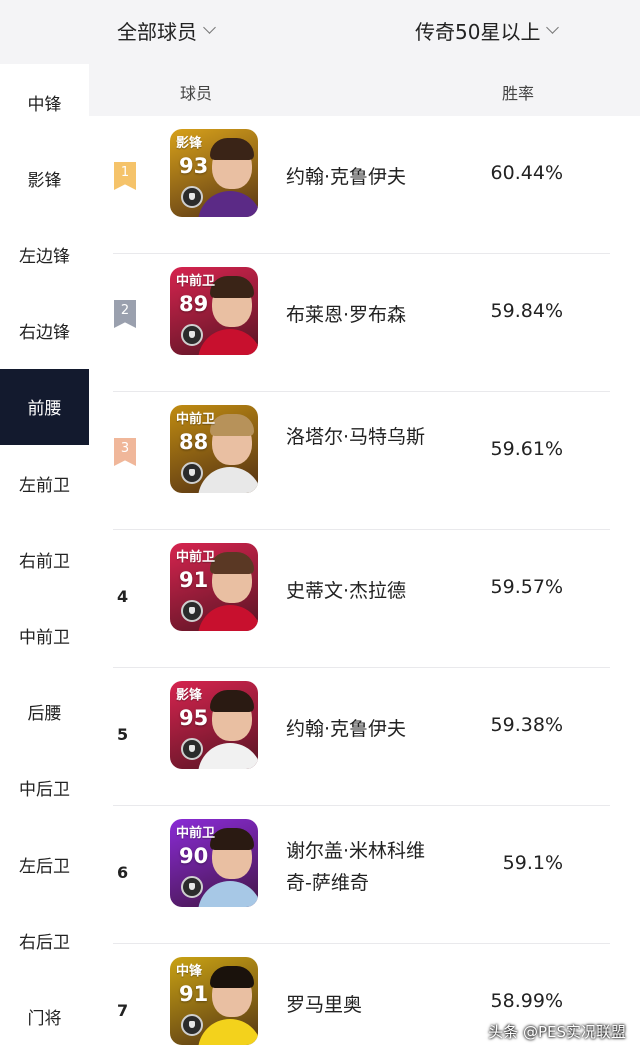 The height and width of the screenshot is (1054, 640). Describe the element at coordinates (214, 725) in the screenshot. I see `player-card: 影锋 95` at that location.